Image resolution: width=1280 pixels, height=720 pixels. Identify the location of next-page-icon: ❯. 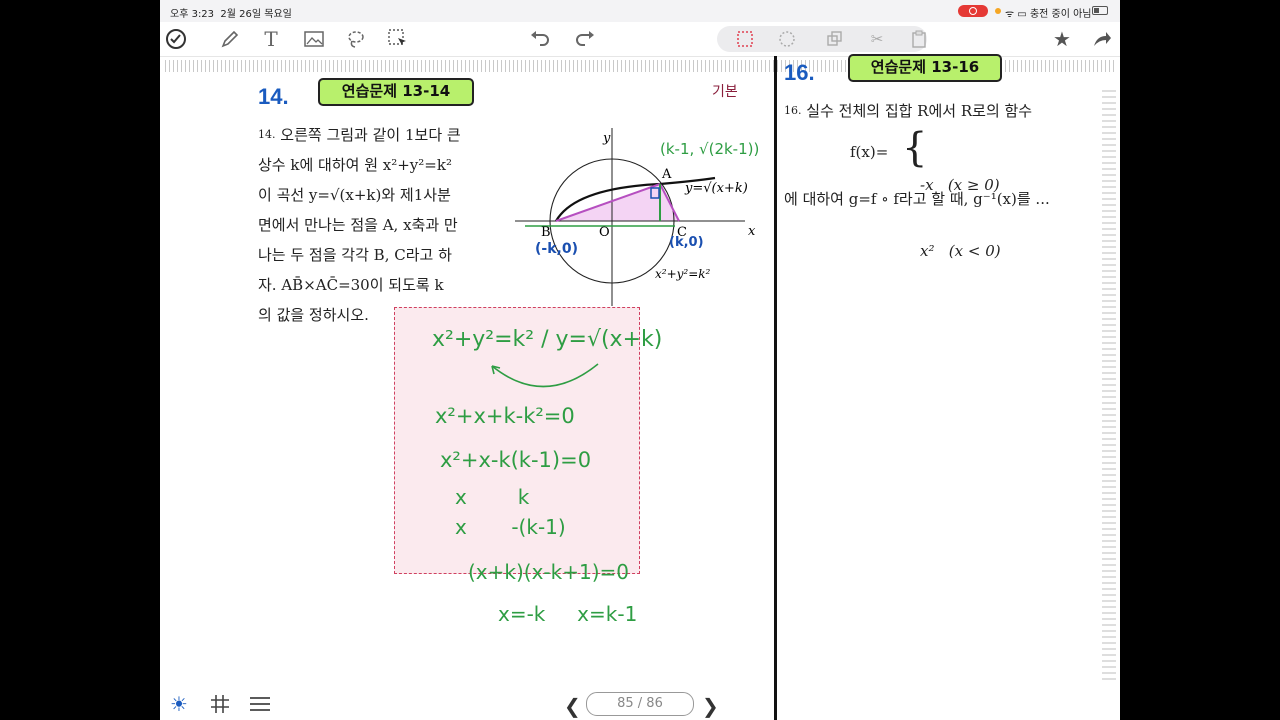
(710, 706).